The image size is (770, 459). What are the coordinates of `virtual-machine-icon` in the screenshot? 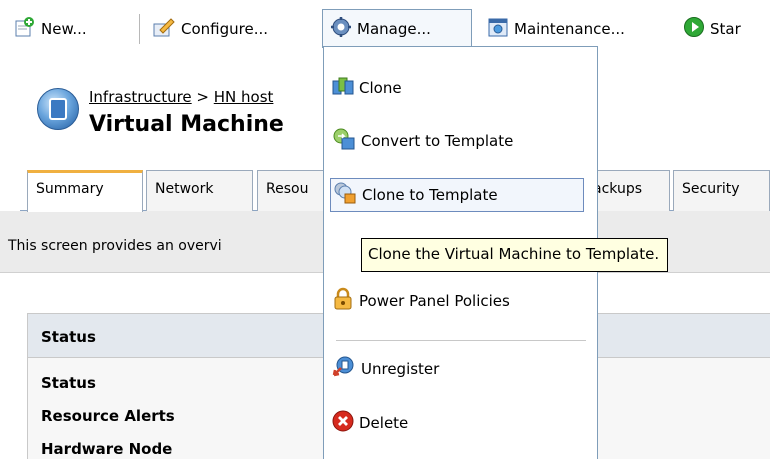 It's located at (58, 109).